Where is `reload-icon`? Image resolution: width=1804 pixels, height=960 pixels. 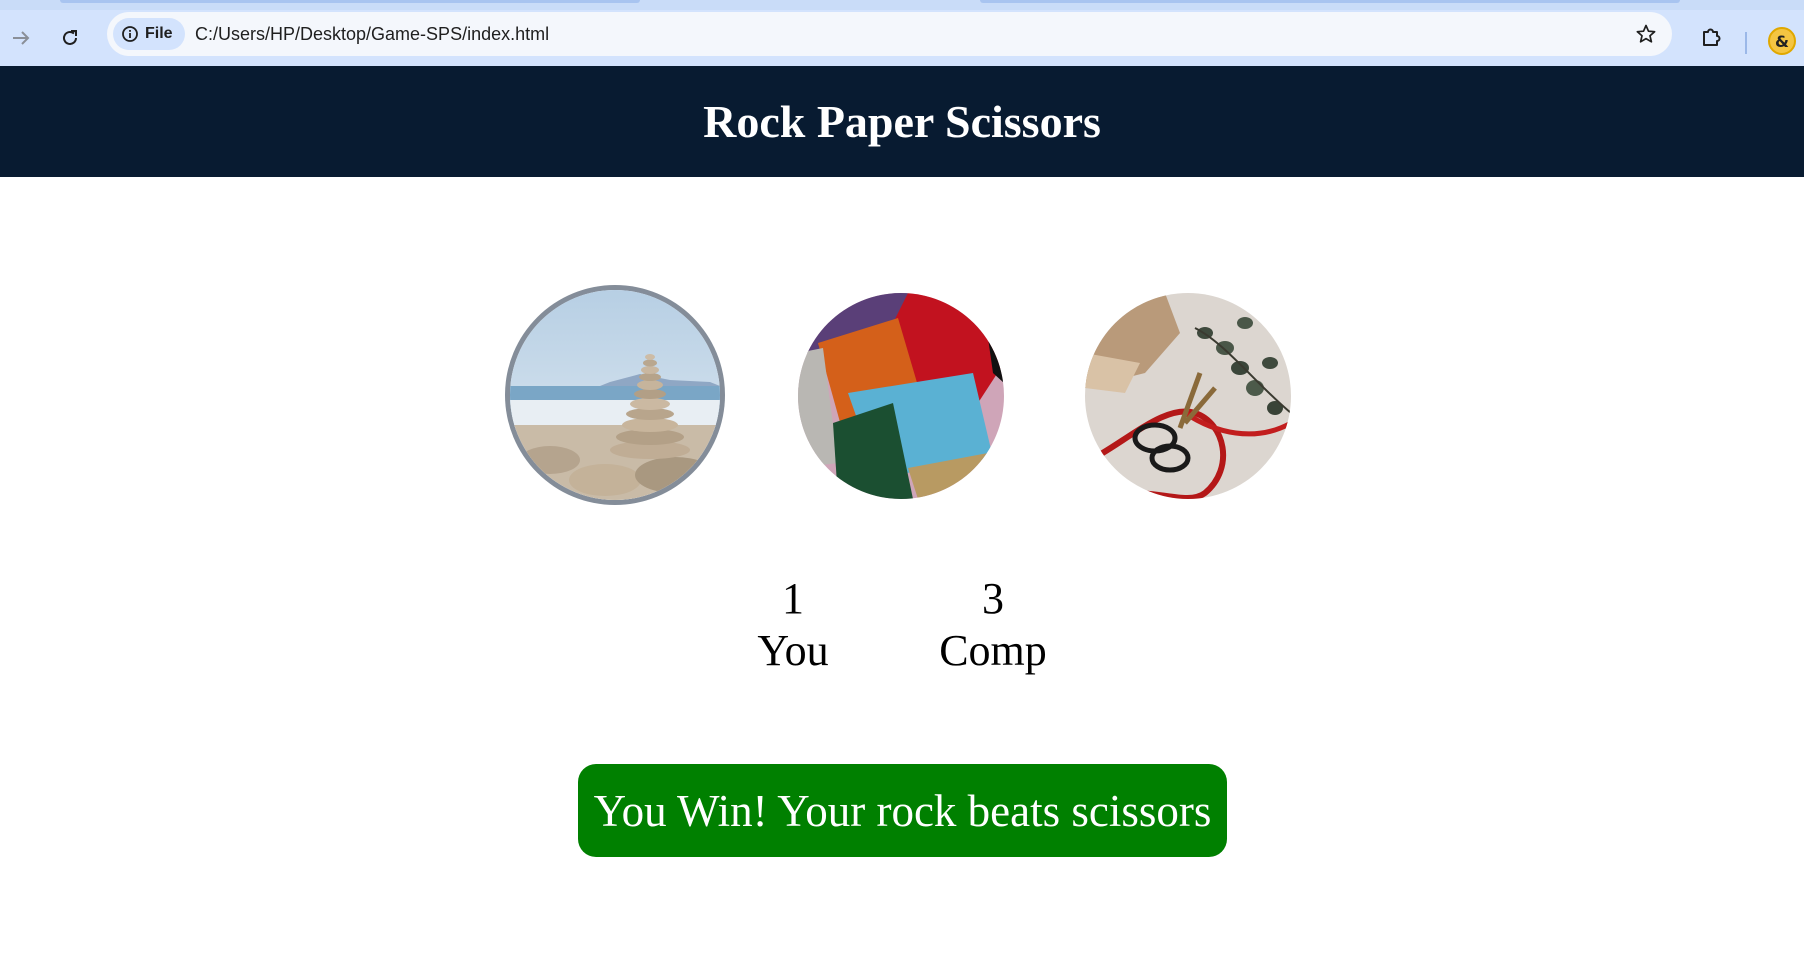 reload-icon is located at coordinates (70, 37).